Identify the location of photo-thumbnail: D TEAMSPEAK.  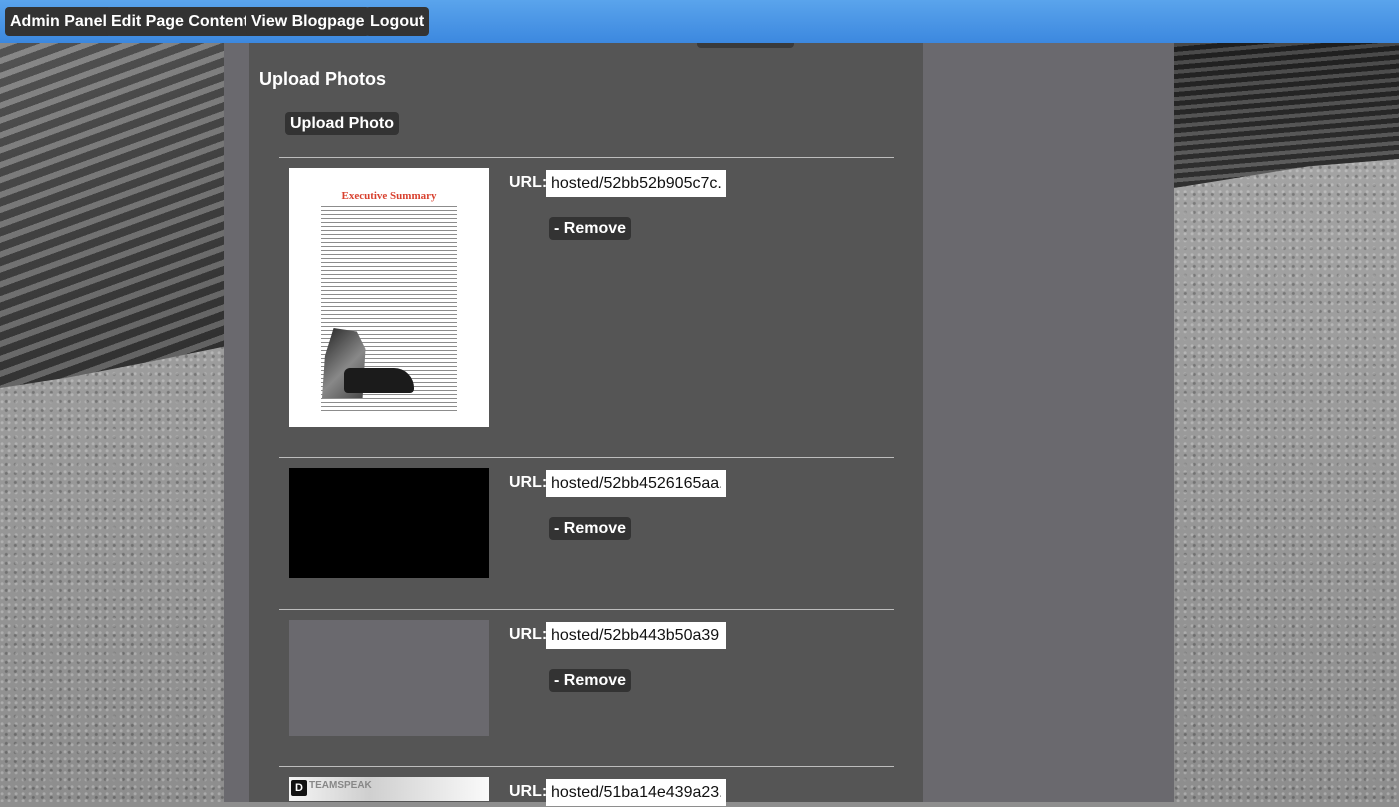
(389, 789).